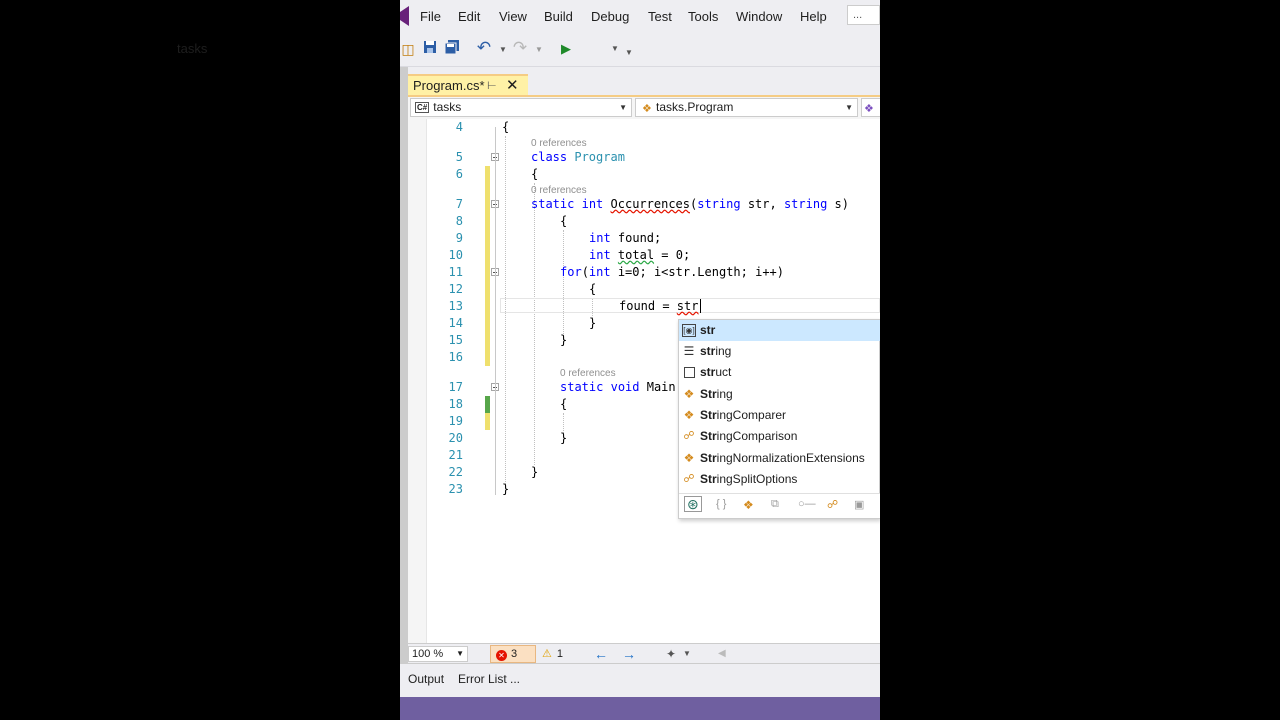 The height and width of the screenshot is (720, 1280). What do you see at coordinates (660, 16) in the screenshot?
I see `menu-test: Test` at bounding box center [660, 16].